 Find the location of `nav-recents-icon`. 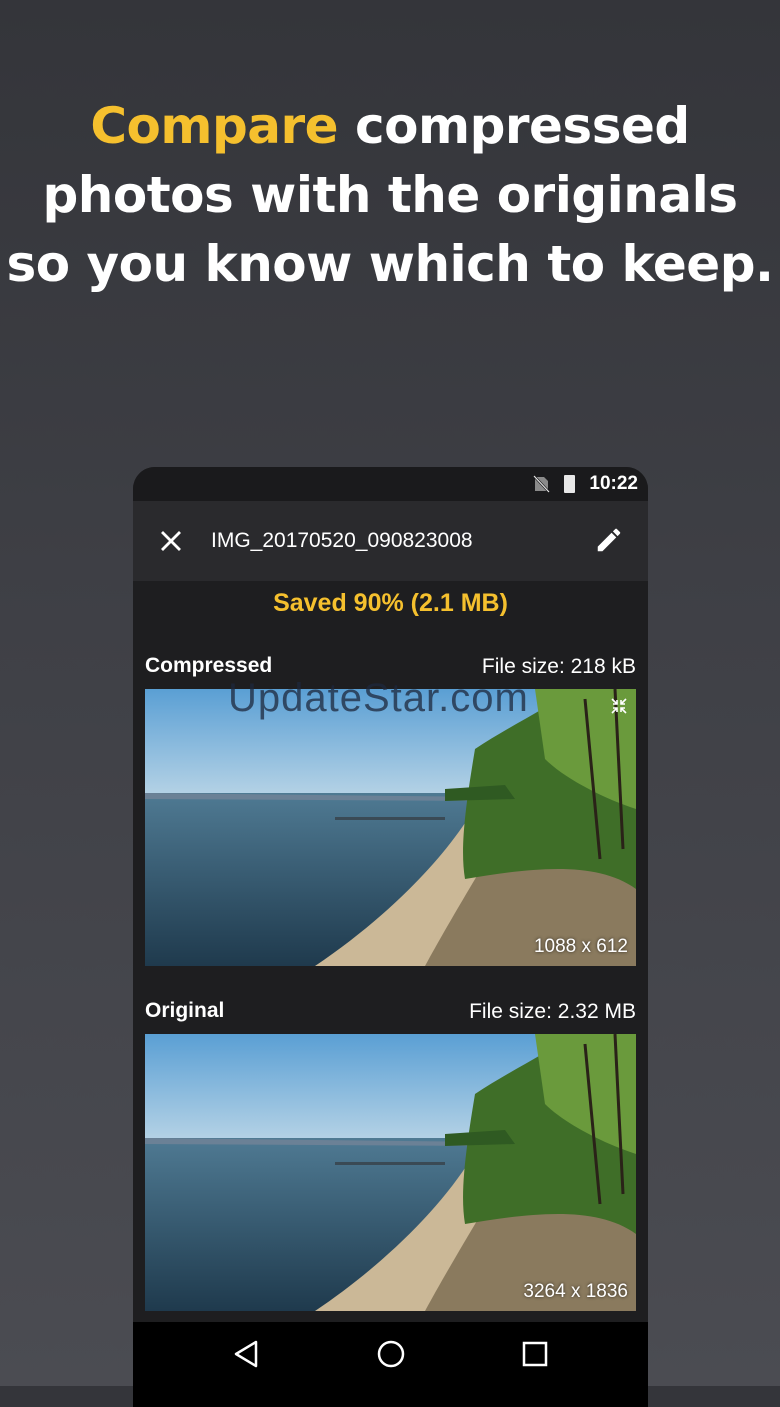

nav-recents-icon is located at coordinates (535, 1354).